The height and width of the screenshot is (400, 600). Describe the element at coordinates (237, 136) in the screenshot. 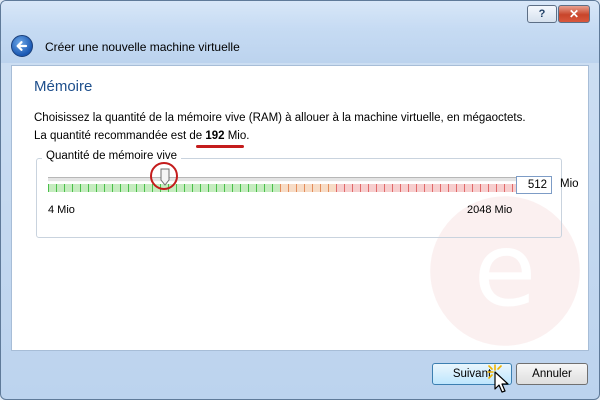

I see `recommended-suffix: Mio.` at that location.